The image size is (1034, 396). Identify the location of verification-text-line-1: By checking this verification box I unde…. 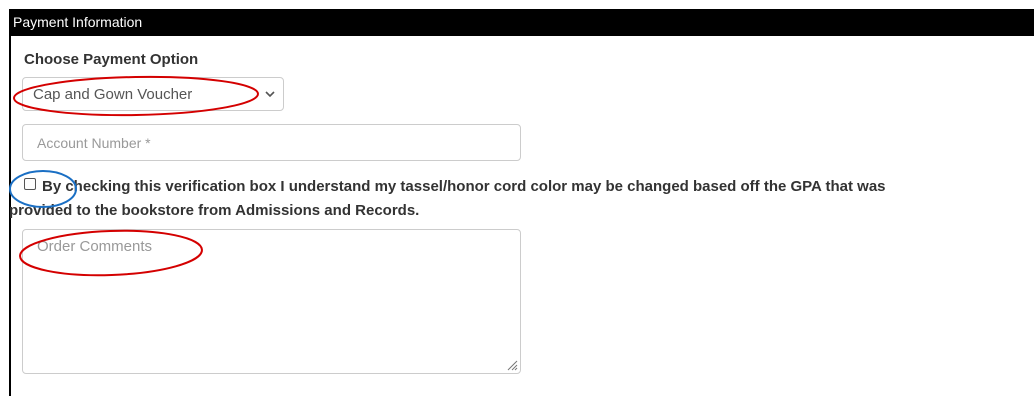
(464, 186).